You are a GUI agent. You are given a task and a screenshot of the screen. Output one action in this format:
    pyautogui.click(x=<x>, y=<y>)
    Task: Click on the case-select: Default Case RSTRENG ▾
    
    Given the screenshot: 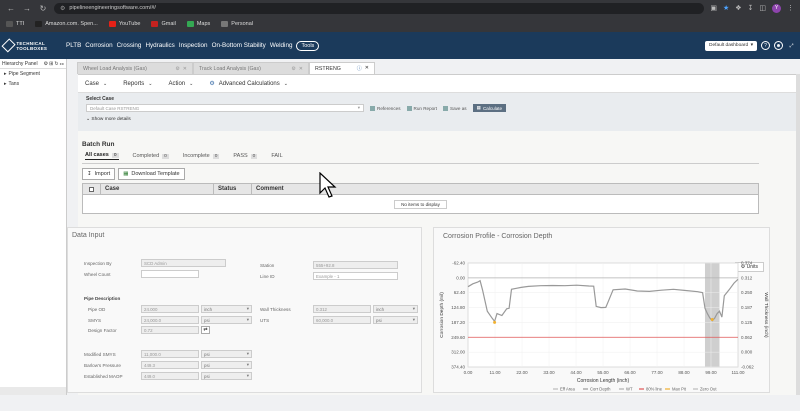 What is the action you would take?
    pyautogui.click(x=225, y=108)
    